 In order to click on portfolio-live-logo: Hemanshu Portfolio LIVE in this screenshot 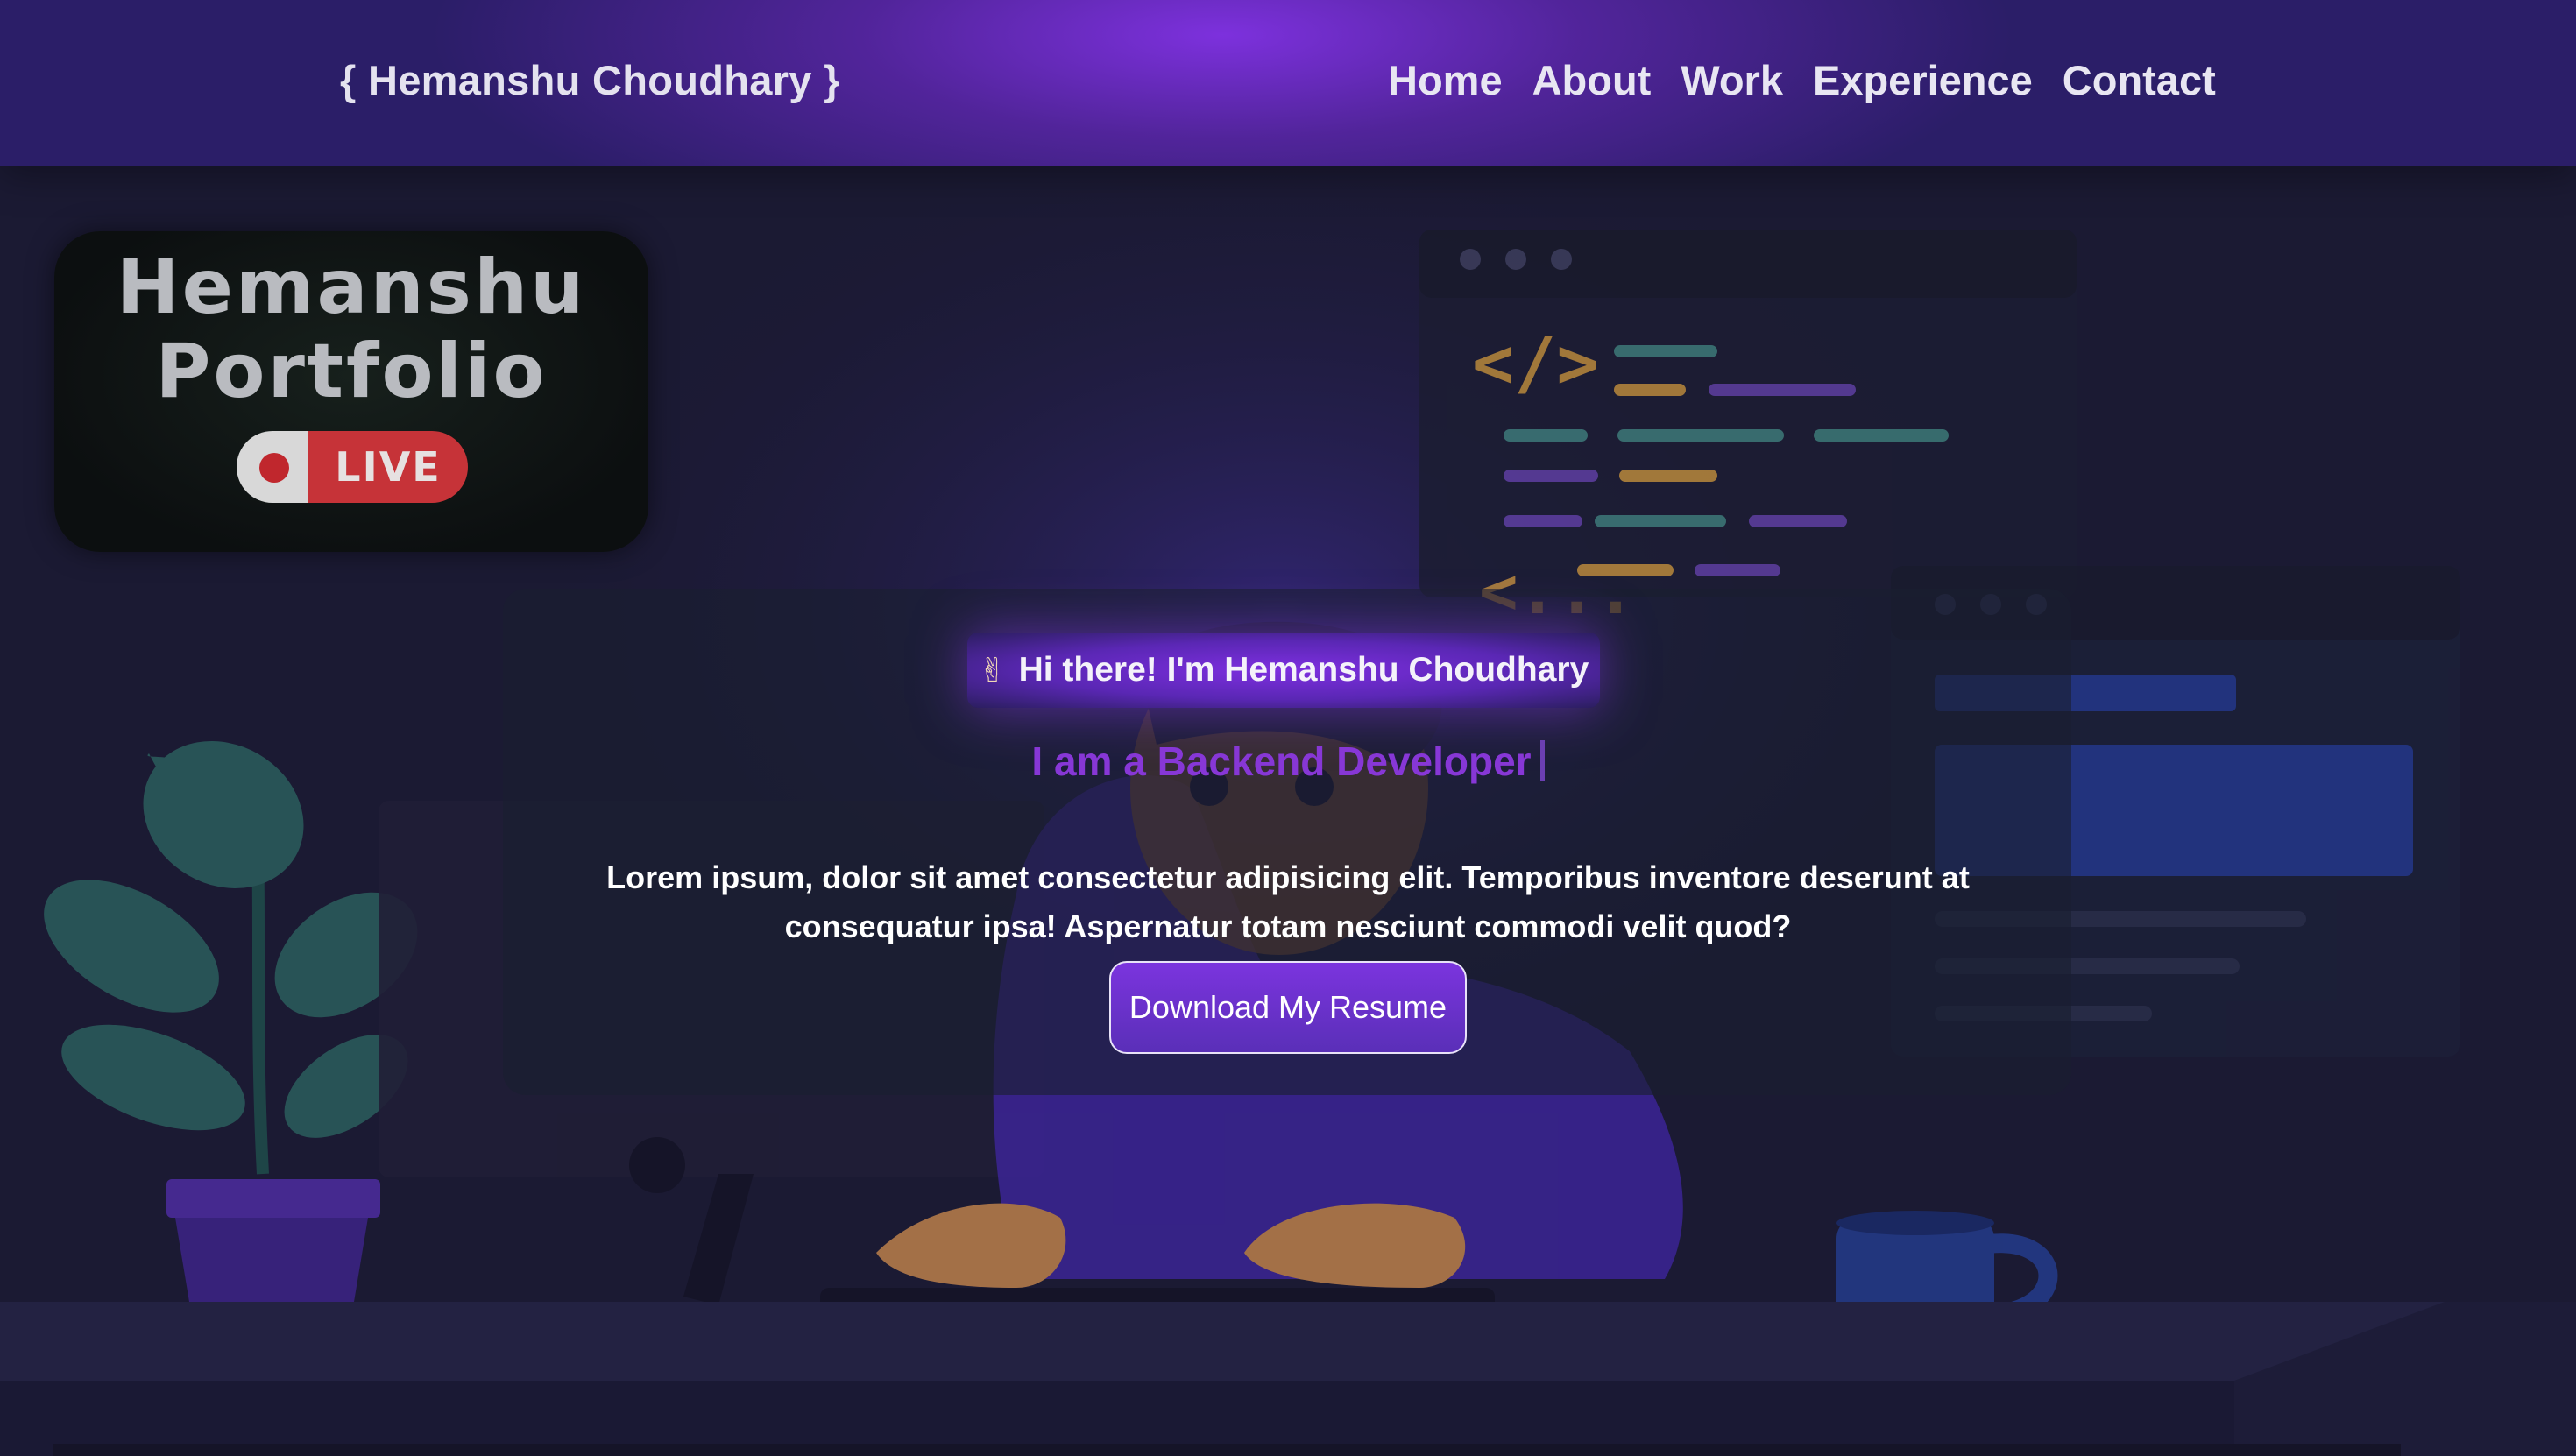, I will do `click(351, 391)`.